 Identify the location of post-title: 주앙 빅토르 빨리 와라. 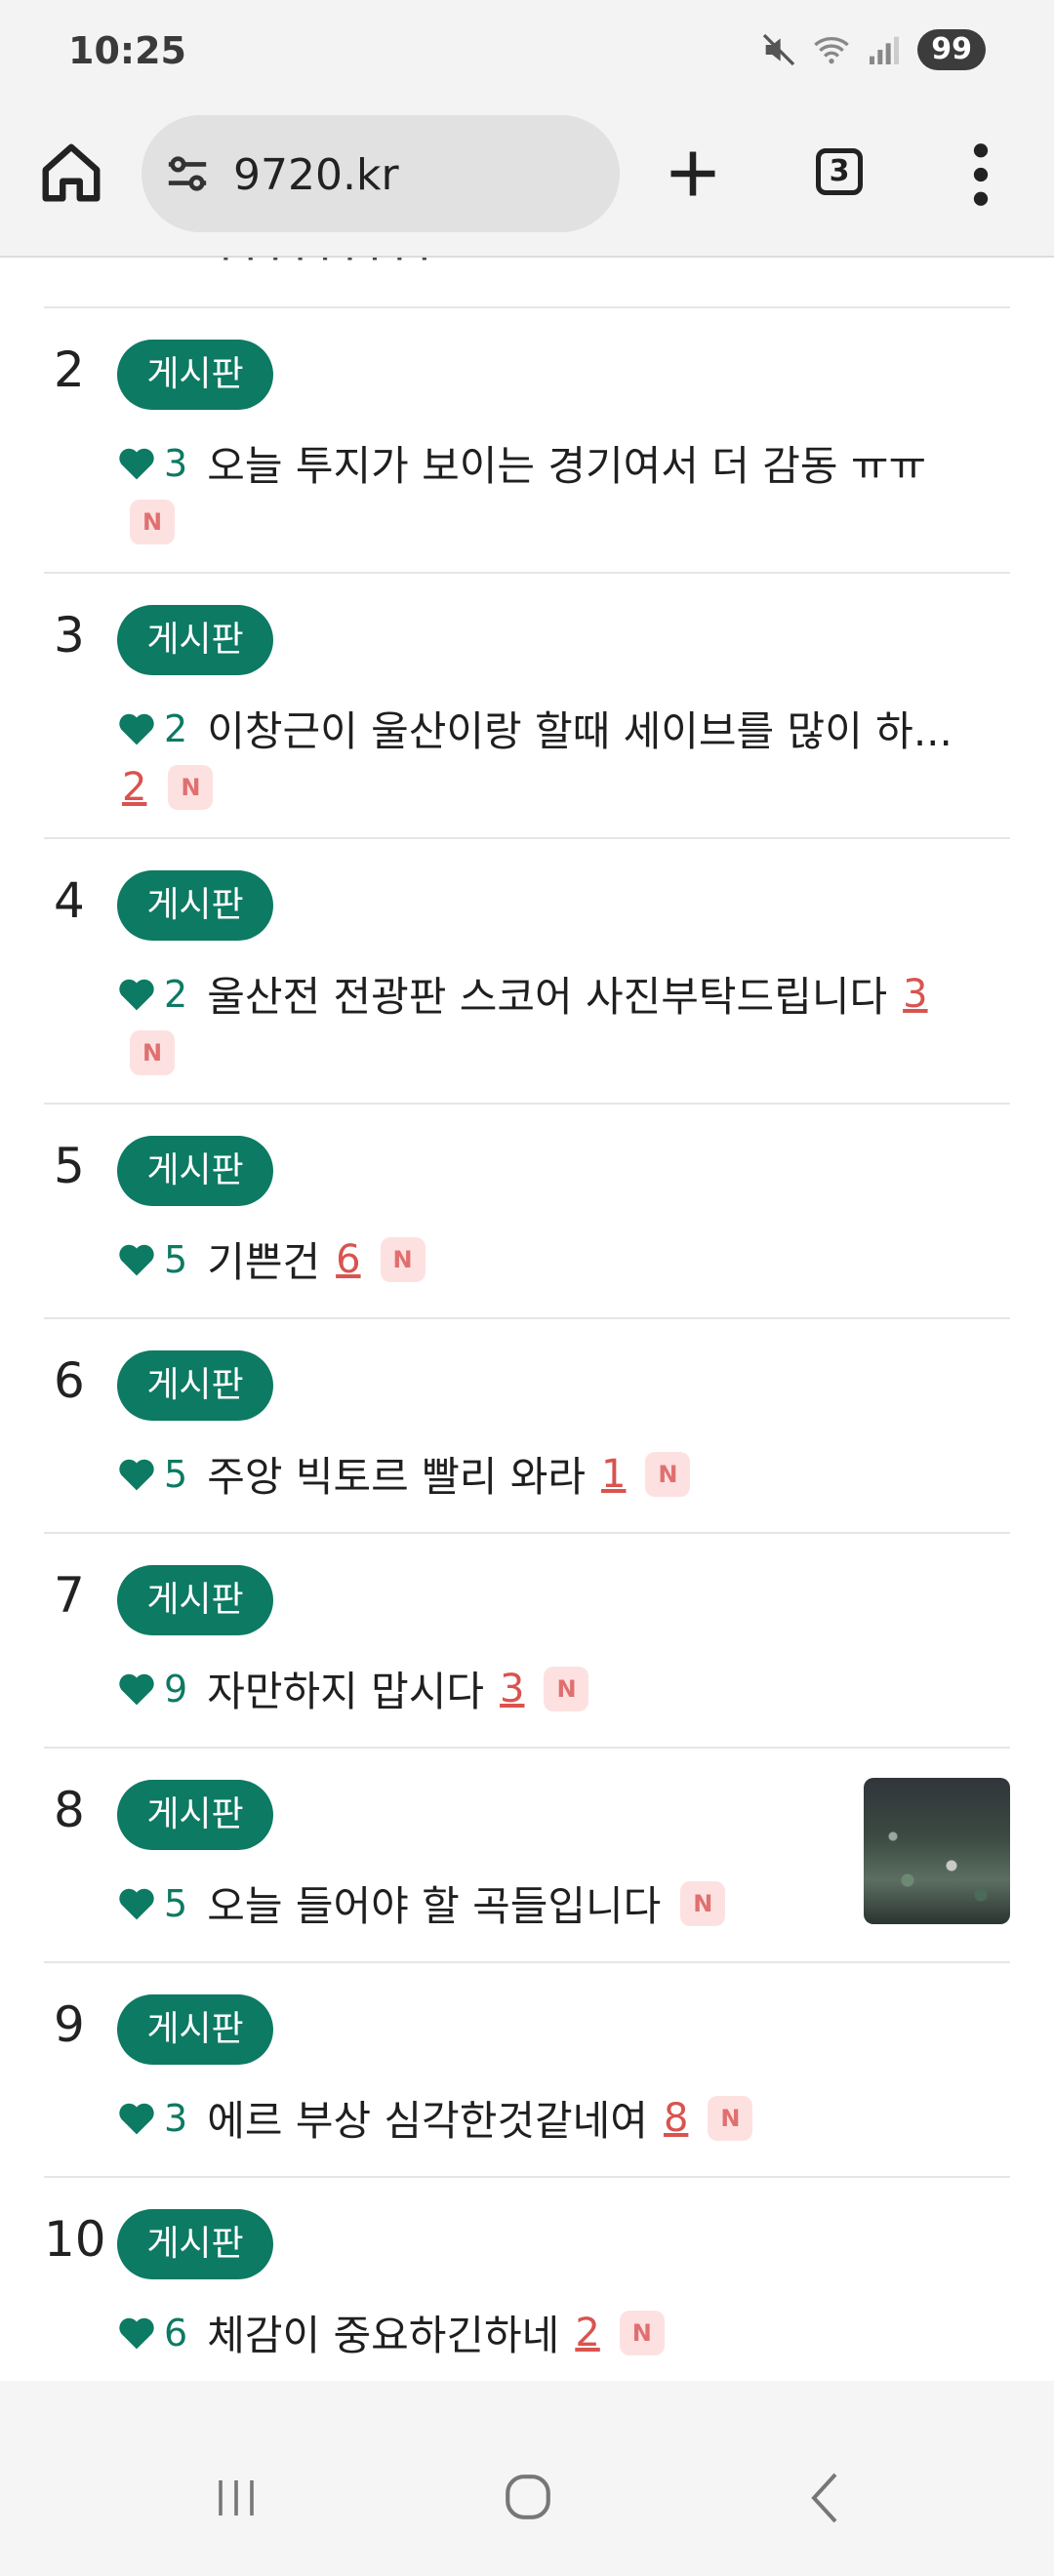
(396, 1474).